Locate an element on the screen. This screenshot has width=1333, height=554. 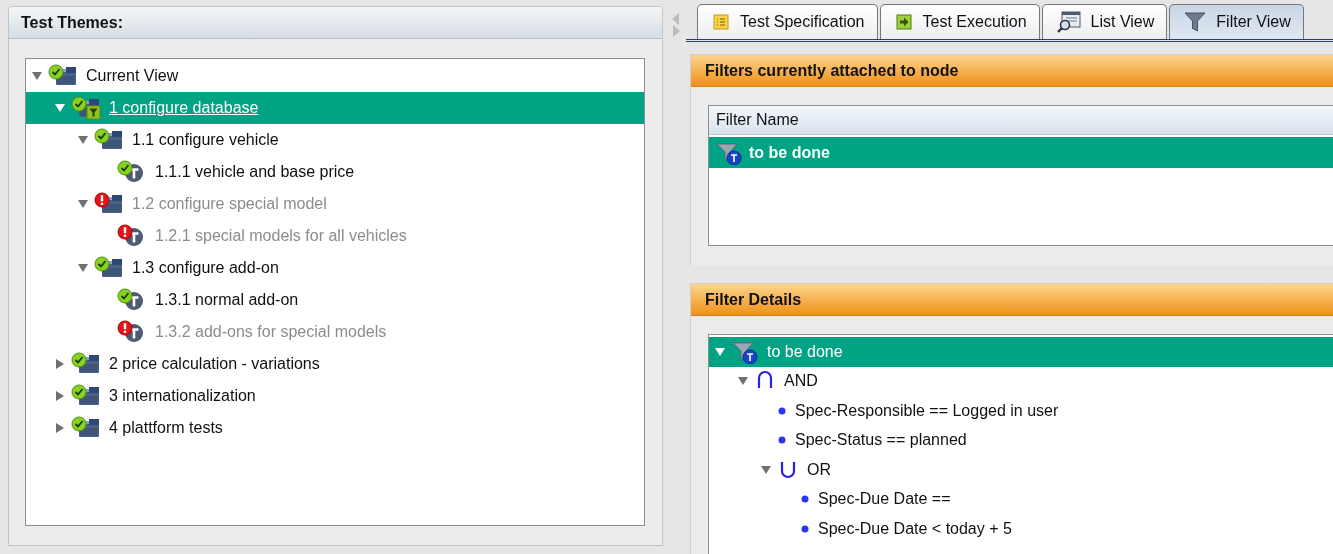
panel-title: Test Themes: is located at coordinates (335, 23).